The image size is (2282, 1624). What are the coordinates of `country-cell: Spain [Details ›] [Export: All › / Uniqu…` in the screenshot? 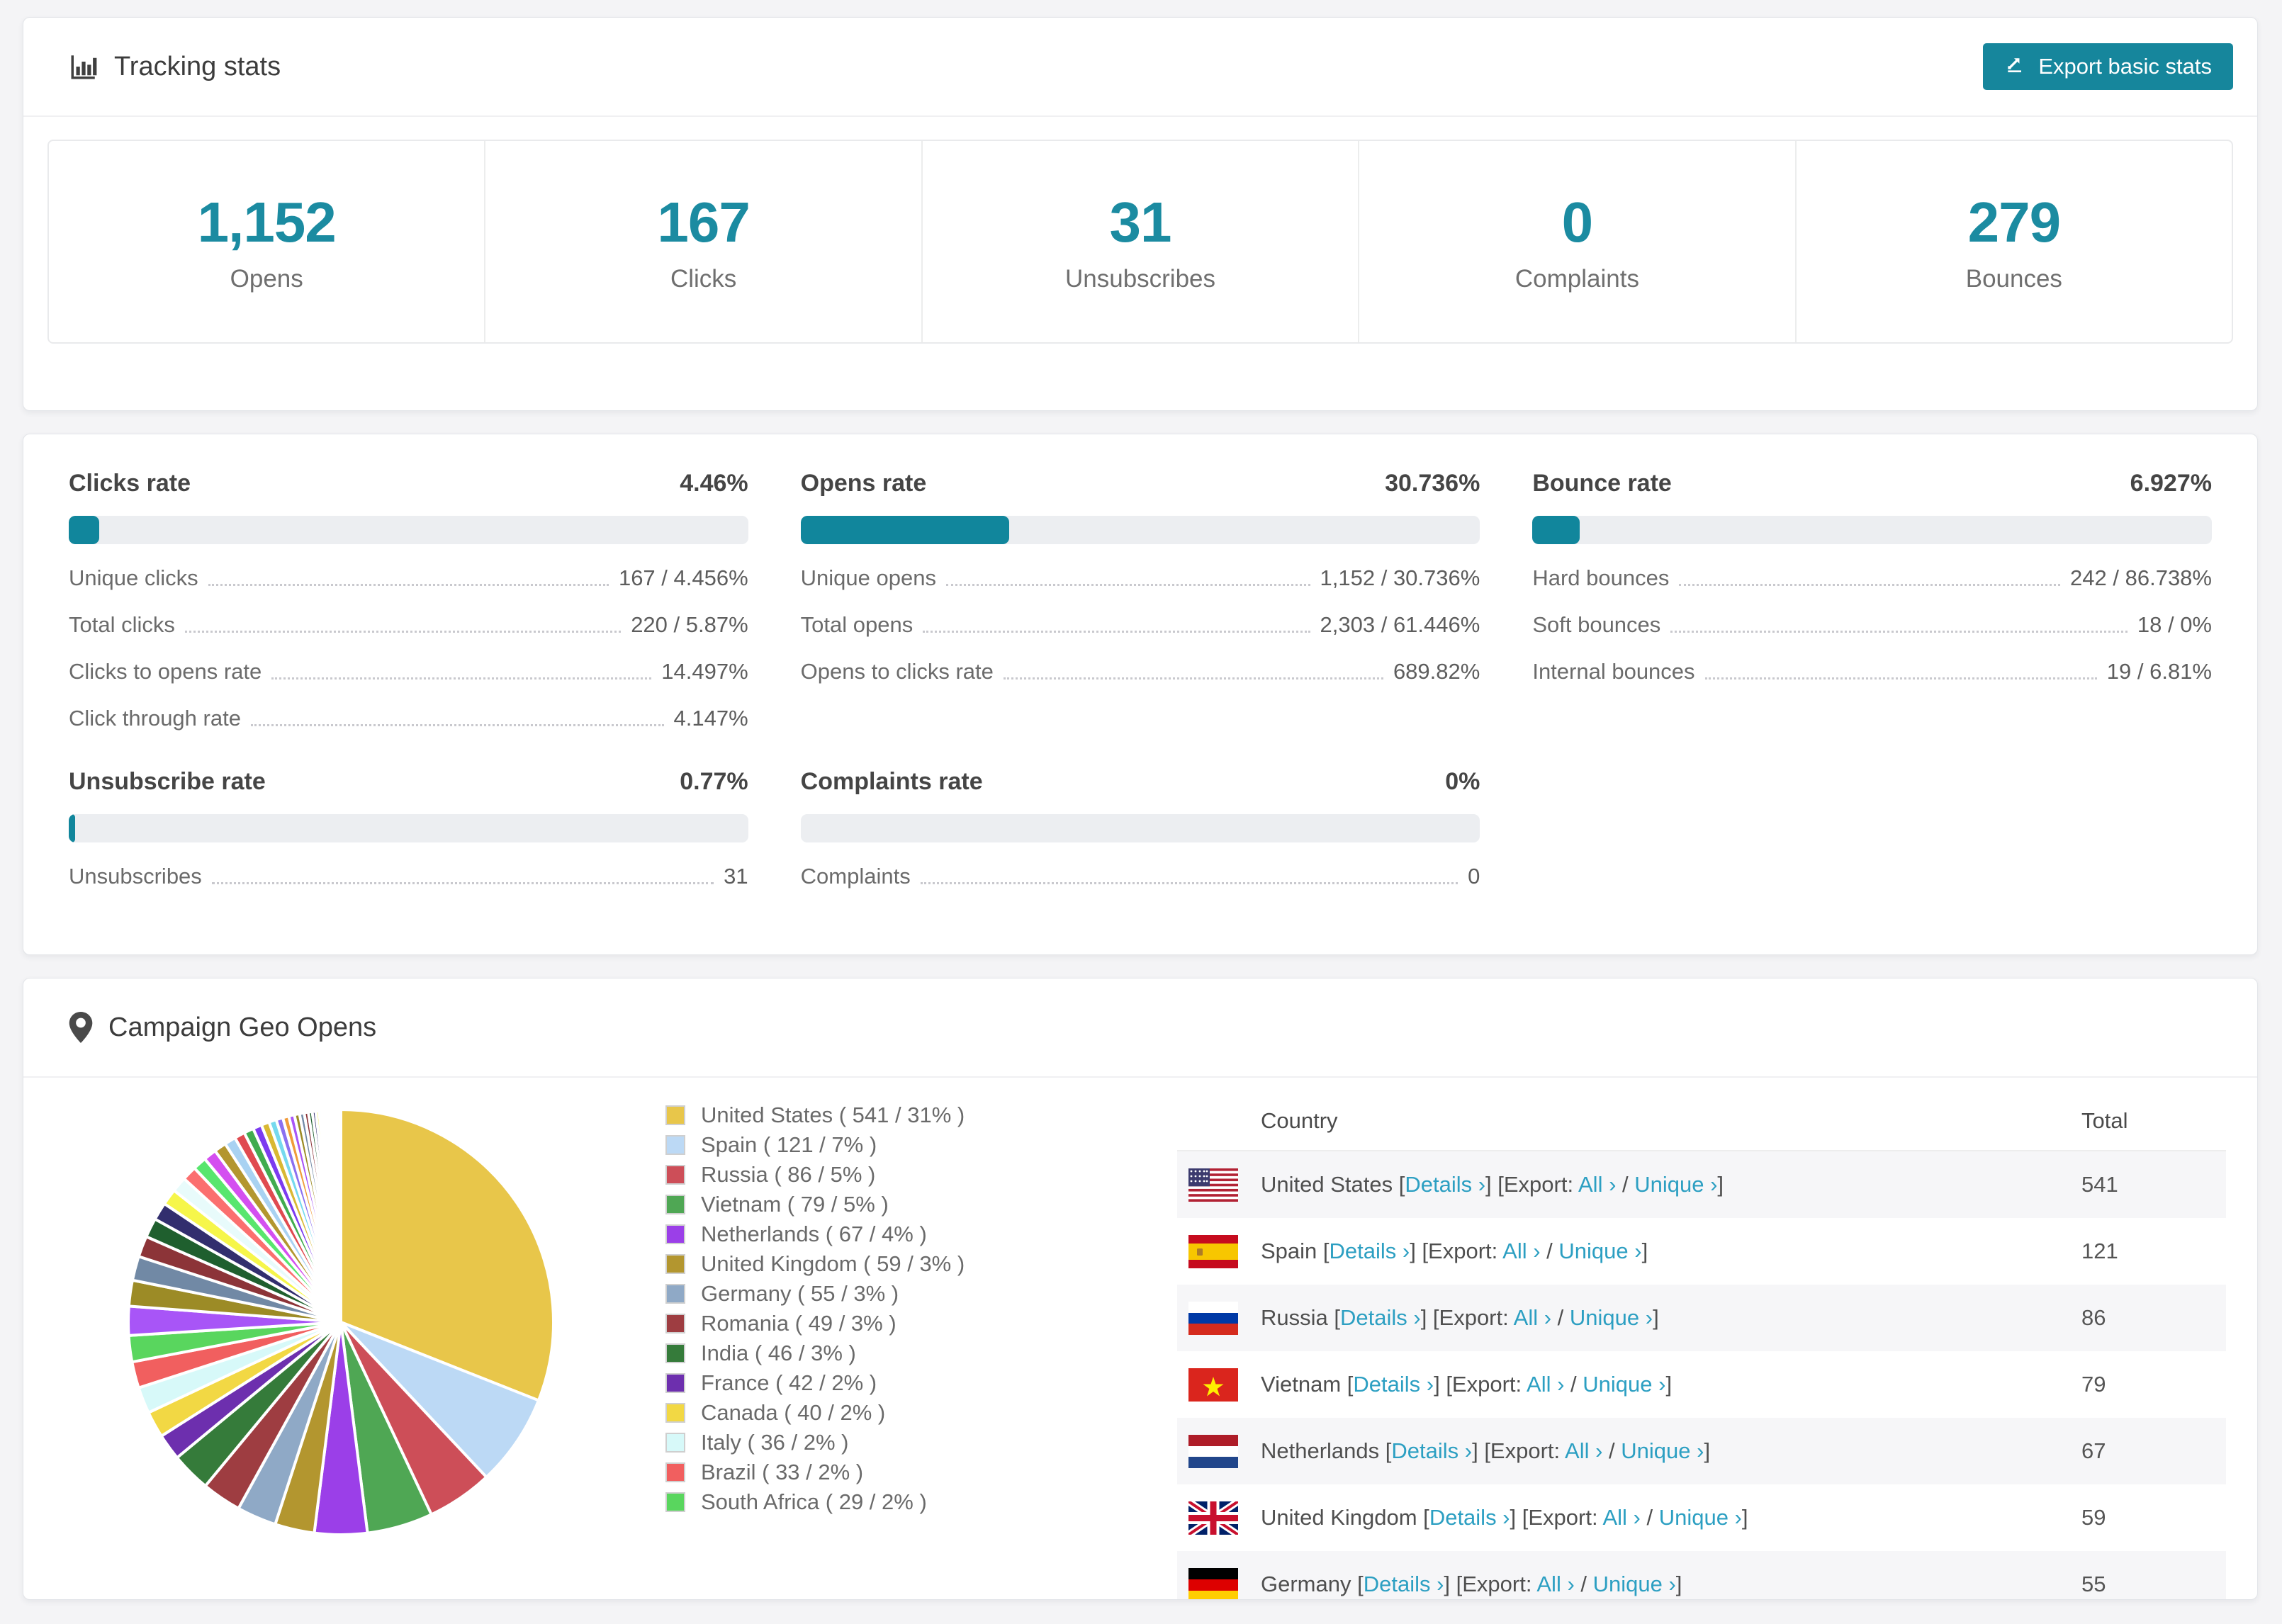 It's located at (1455, 1251).